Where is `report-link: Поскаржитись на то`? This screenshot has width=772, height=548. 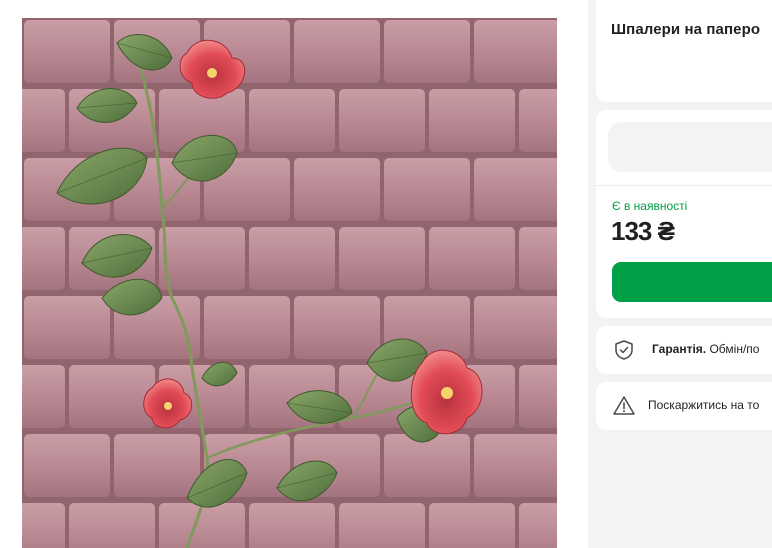 report-link: Поскаржитись на то is located at coordinates (703, 405).